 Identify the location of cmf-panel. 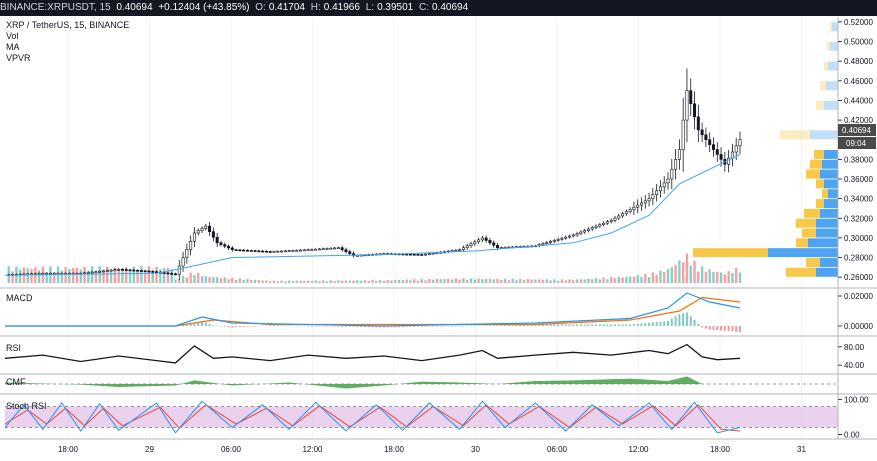
(421, 382).